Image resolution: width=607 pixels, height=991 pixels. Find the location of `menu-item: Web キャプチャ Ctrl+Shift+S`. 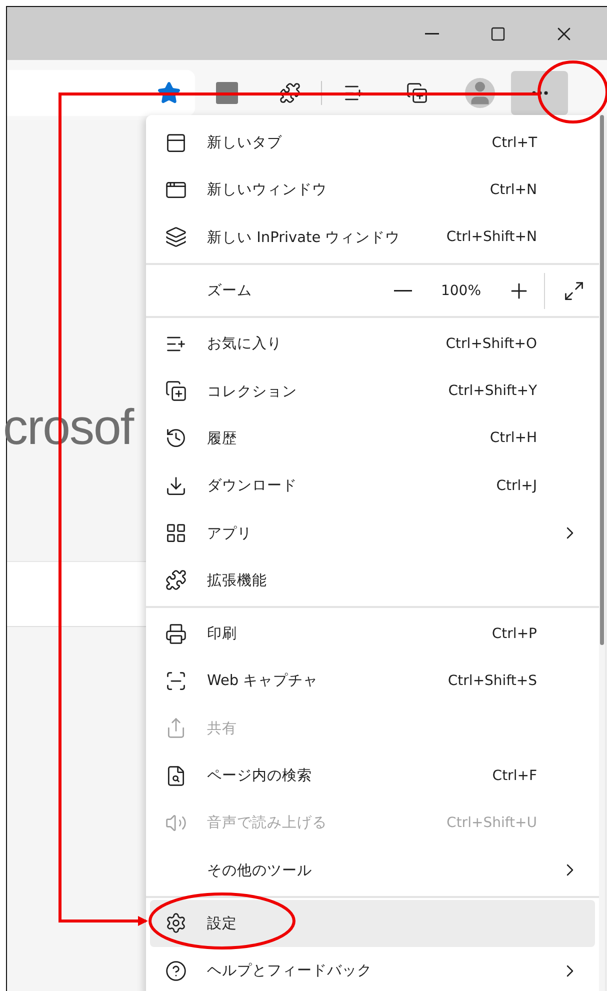

menu-item: Web キャプチャ Ctrl+Shift+S is located at coordinates (372, 681).